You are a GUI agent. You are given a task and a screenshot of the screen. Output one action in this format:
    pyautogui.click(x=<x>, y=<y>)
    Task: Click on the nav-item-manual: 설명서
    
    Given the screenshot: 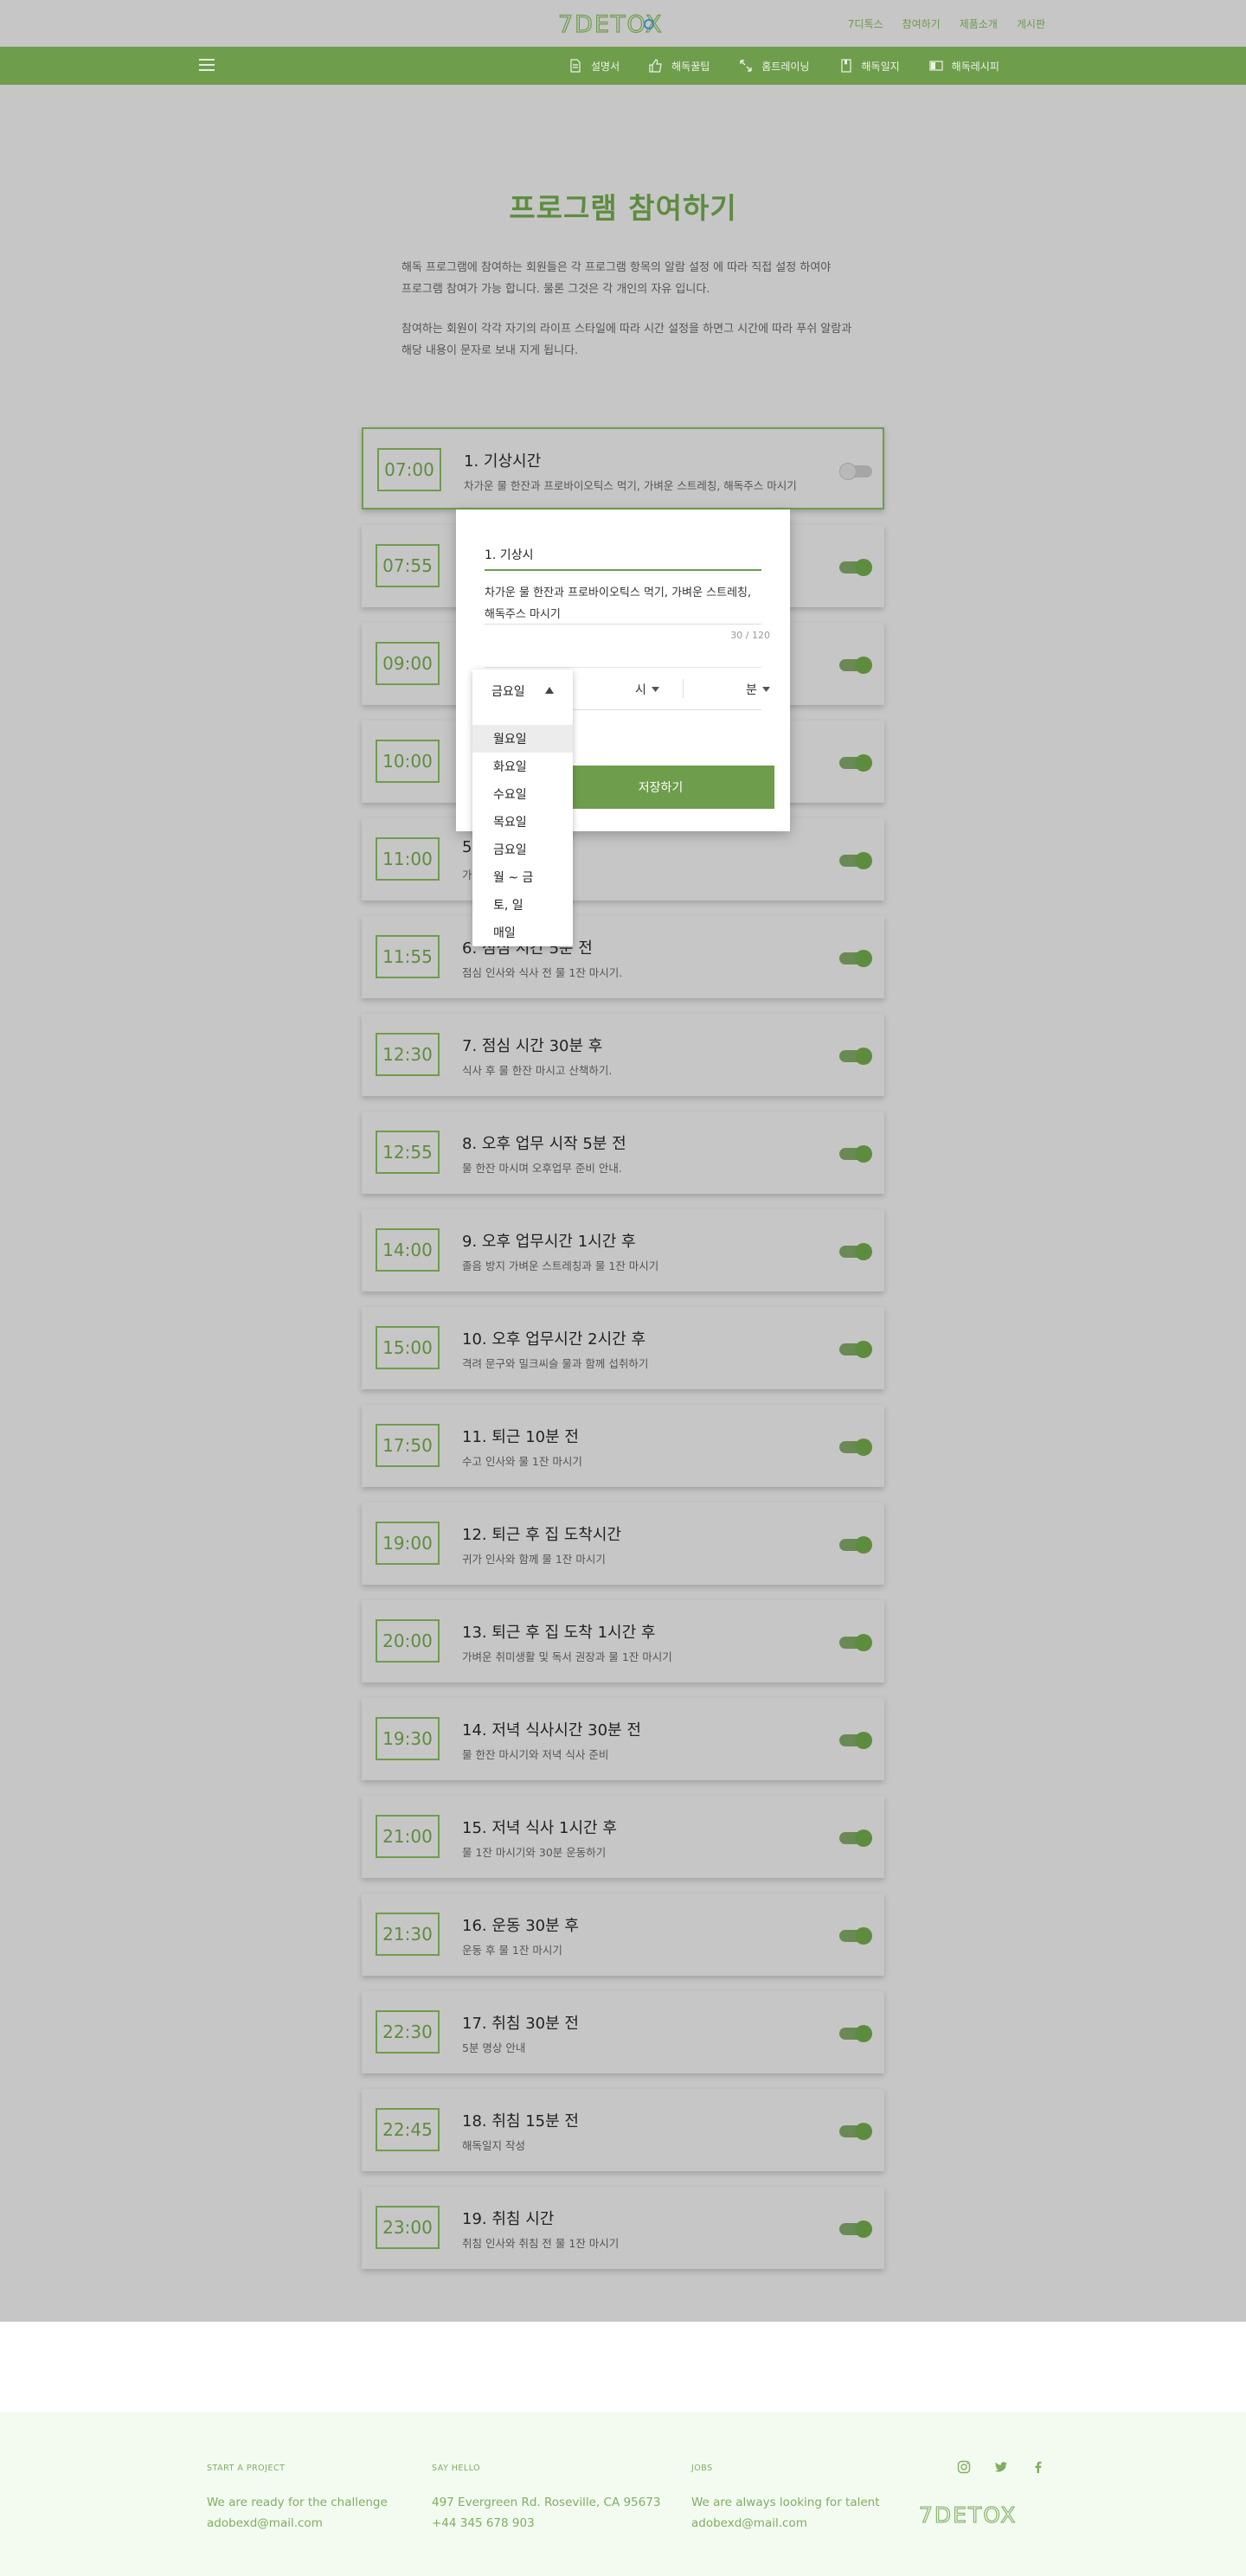 What is the action you would take?
    pyautogui.click(x=594, y=66)
    